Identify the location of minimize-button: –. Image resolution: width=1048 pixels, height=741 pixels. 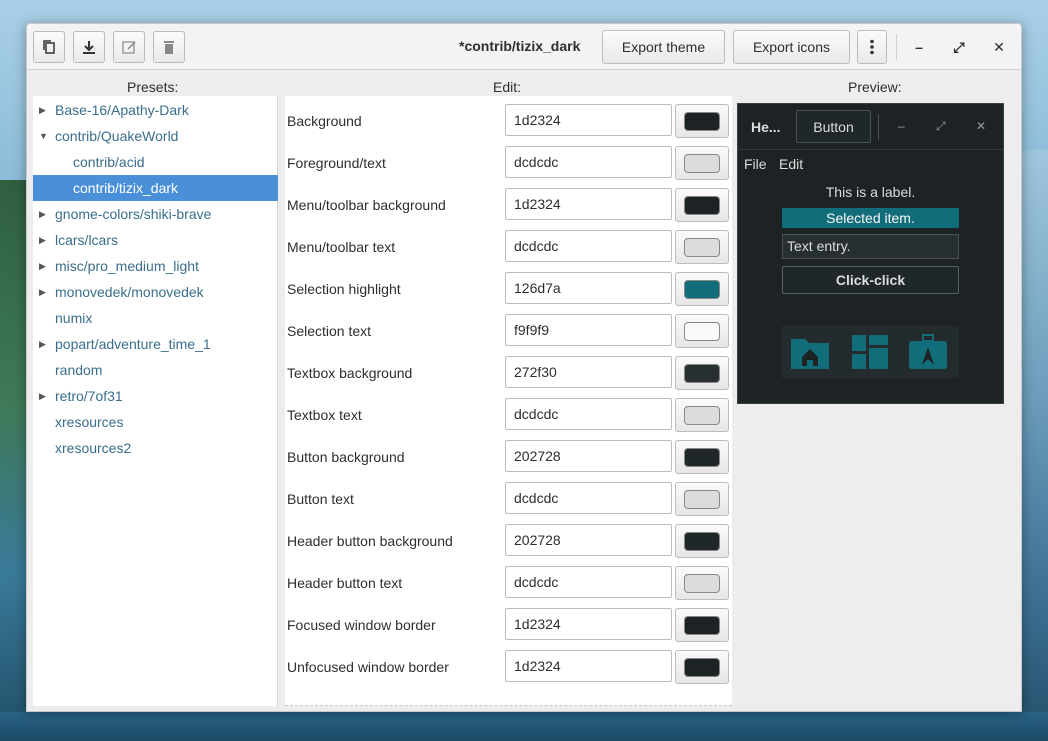
(919, 47).